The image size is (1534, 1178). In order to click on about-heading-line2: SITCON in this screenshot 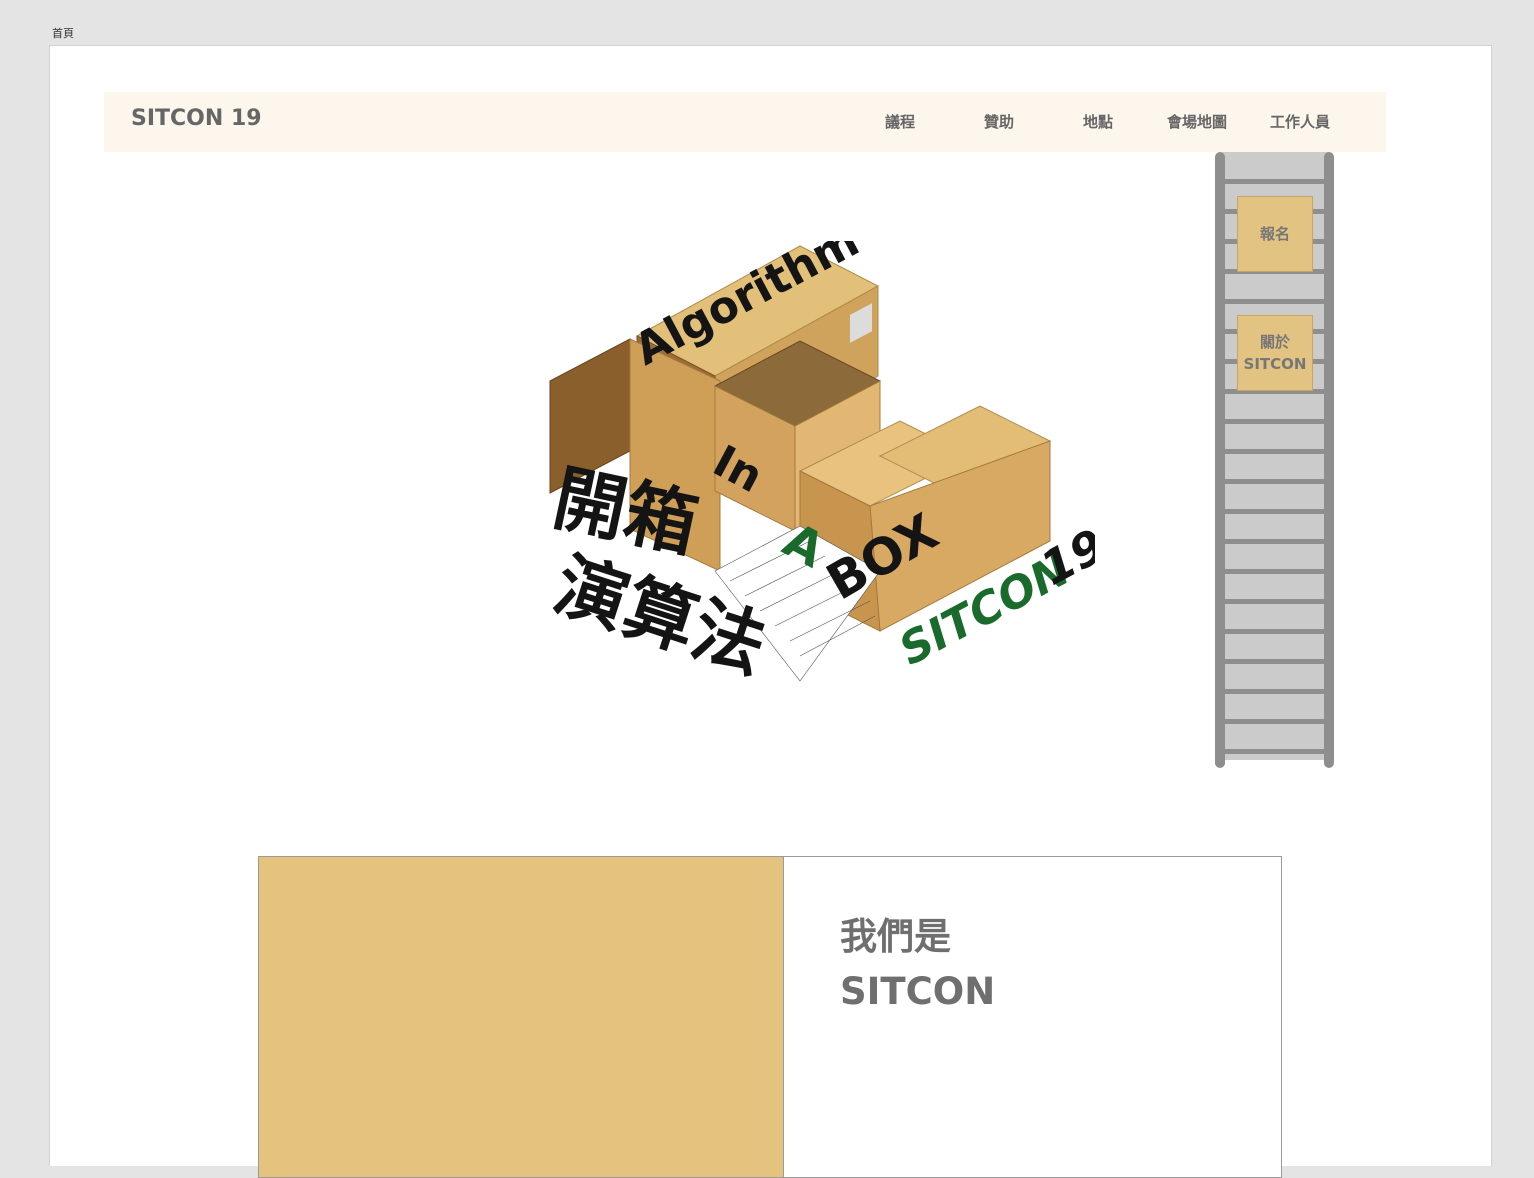, I will do `click(918, 991)`.